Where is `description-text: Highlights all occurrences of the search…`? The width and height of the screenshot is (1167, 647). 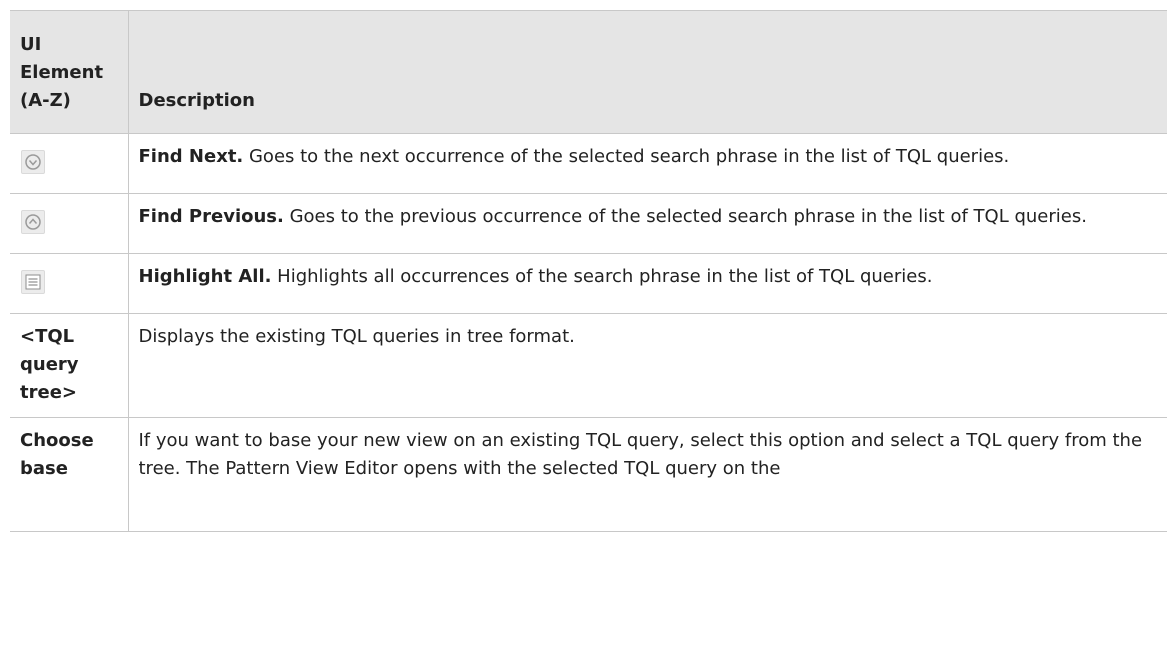
description-text: Highlights all occurrences of the search… is located at coordinates (602, 276).